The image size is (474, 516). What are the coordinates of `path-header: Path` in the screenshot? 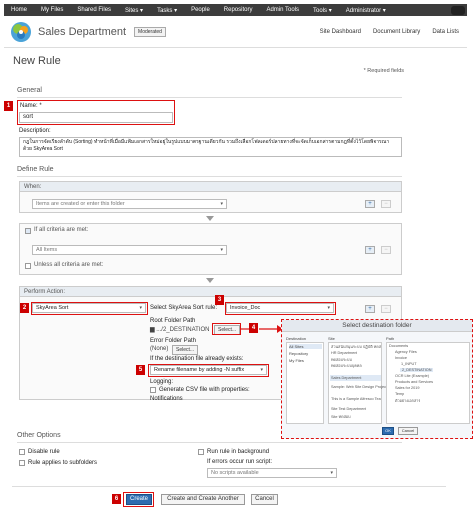 It's located at (390, 338).